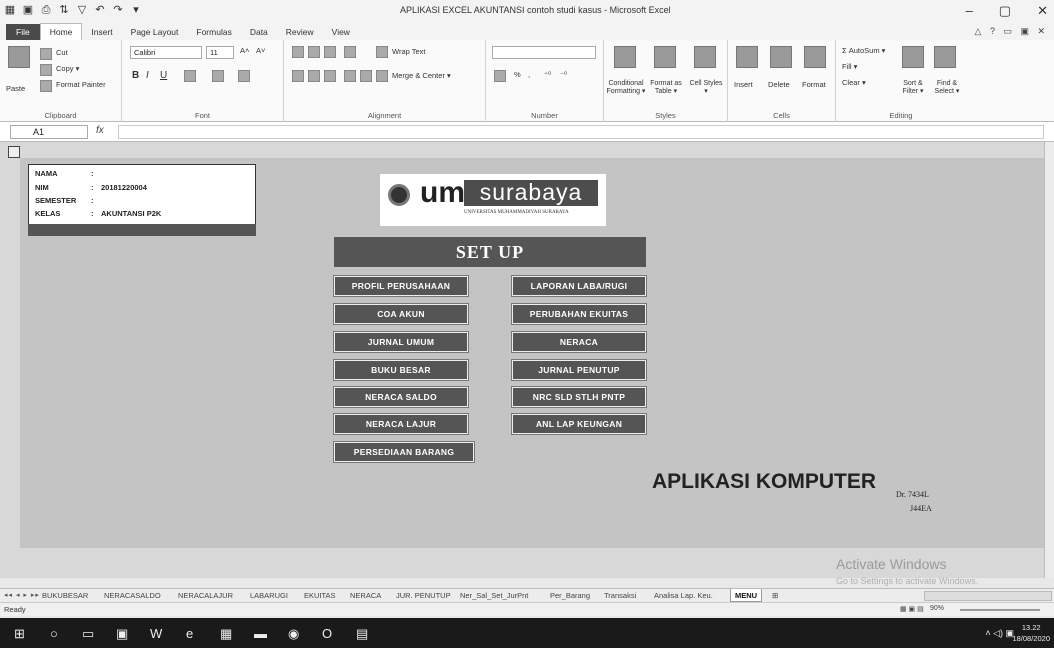 This screenshot has width=1054, height=648. What do you see at coordinates (300, 32) in the screenshot?
I see `tab-review: Review` at bounding box center [300, 32].